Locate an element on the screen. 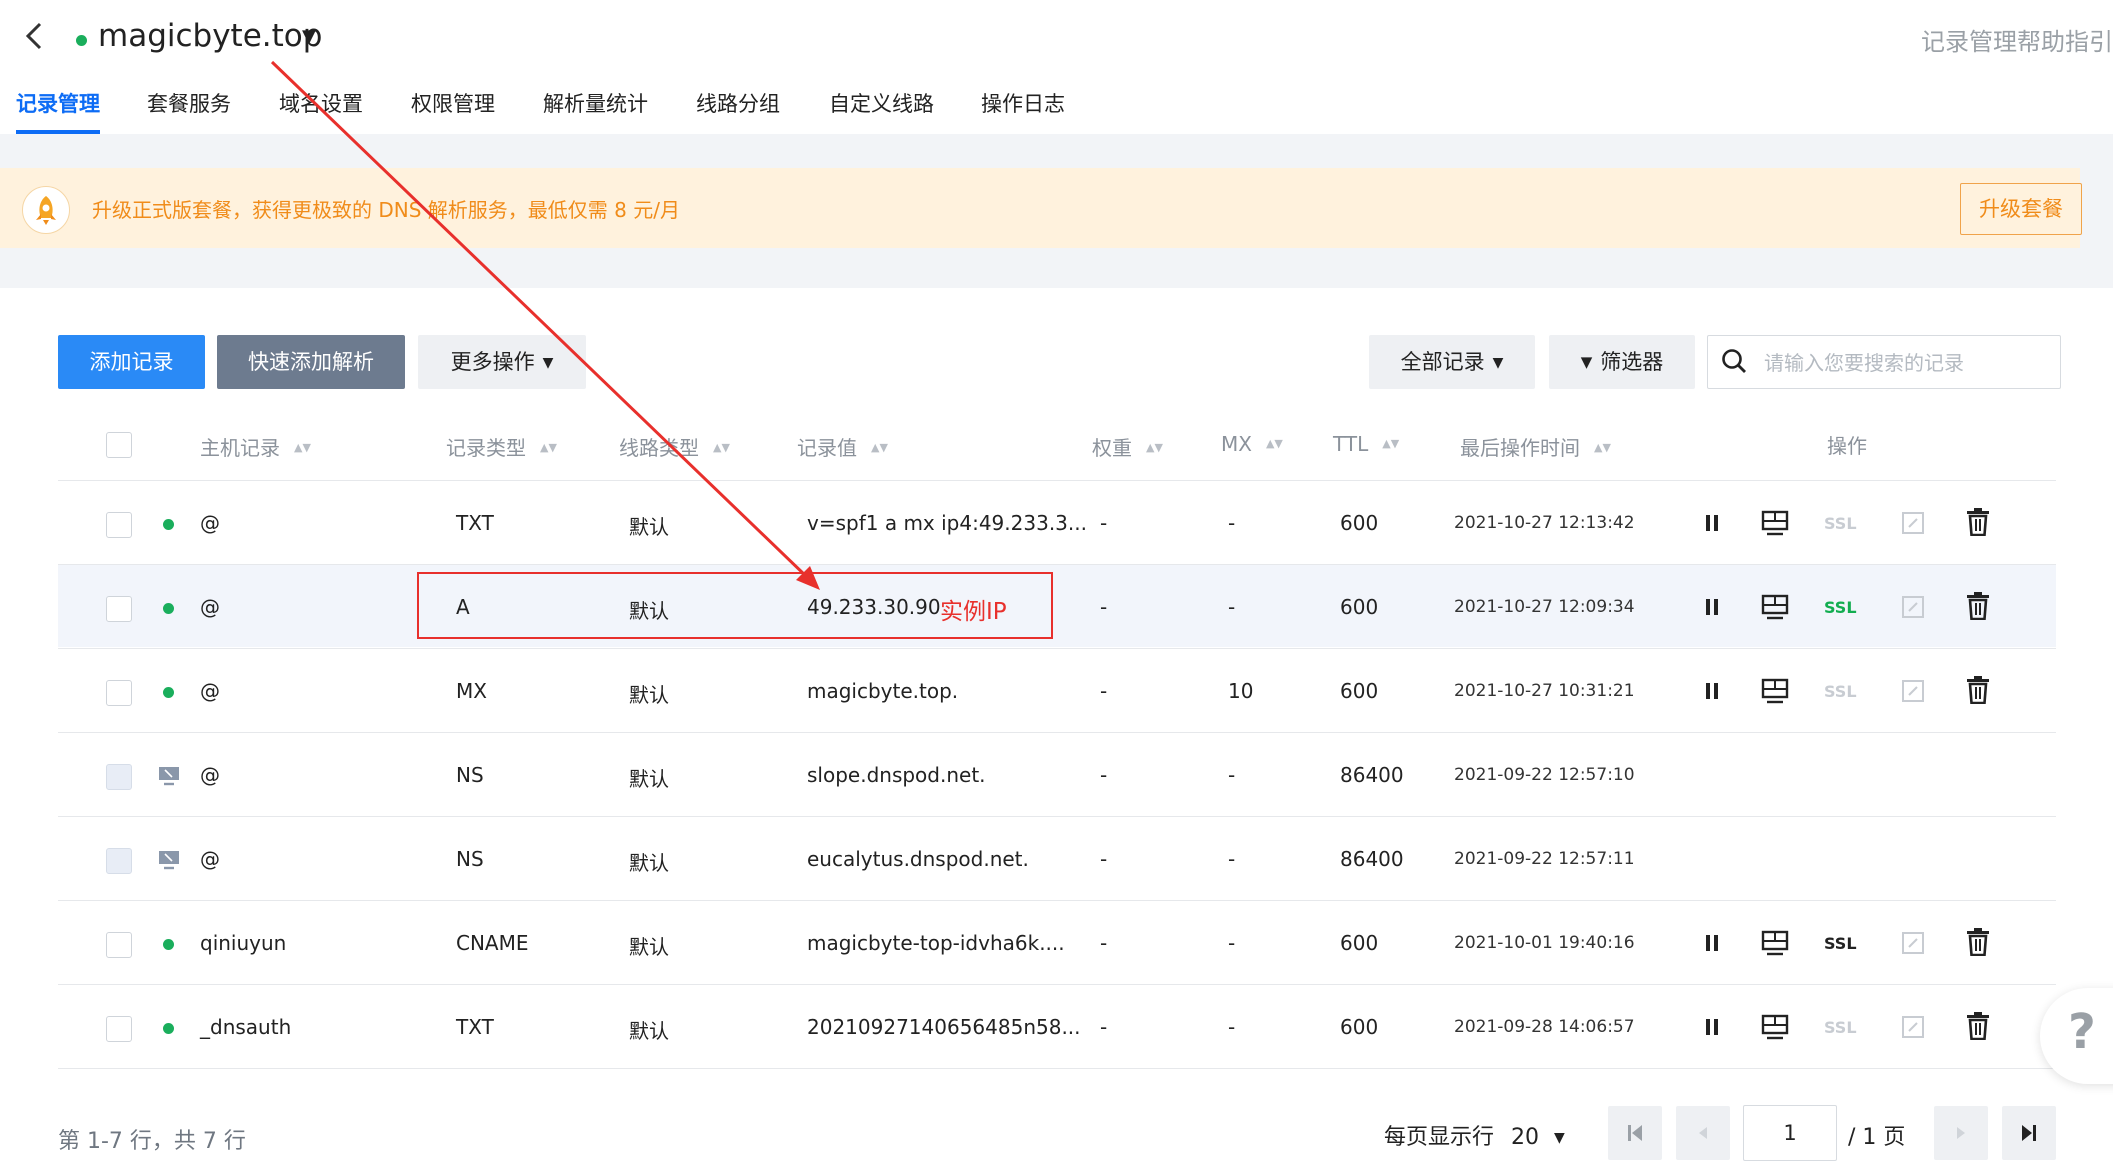 This screenshot has width=2113, height=1176. more-actions-dropdown: 更多操作 ▼ is located at coordinates (502, 362).